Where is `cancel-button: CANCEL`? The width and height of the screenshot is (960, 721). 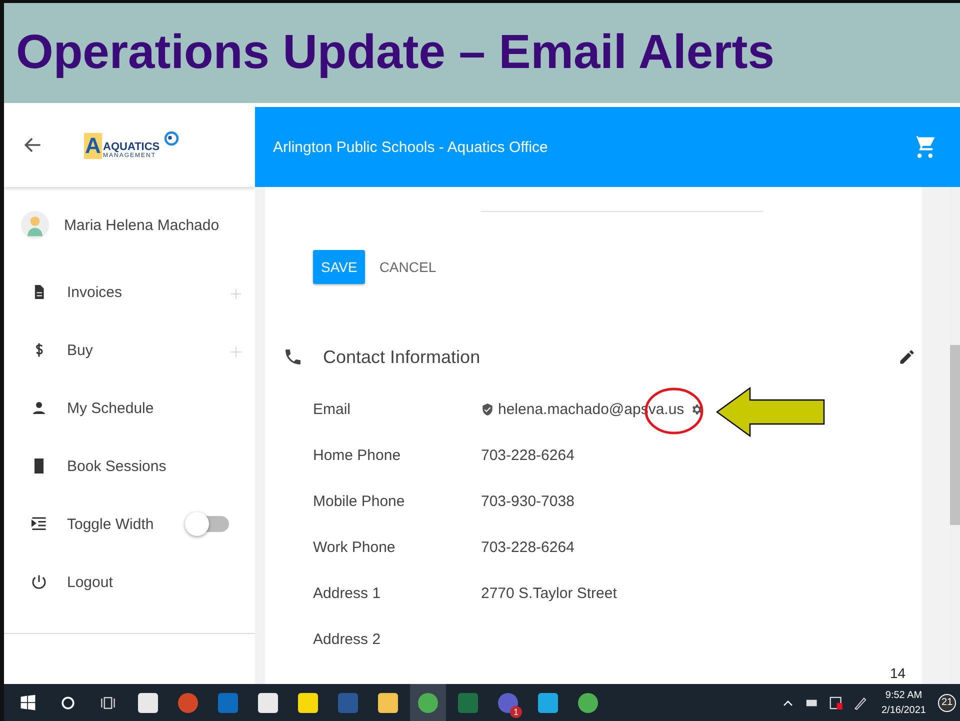 cancel-button: CANCEL is located at coordinates (407, 267).